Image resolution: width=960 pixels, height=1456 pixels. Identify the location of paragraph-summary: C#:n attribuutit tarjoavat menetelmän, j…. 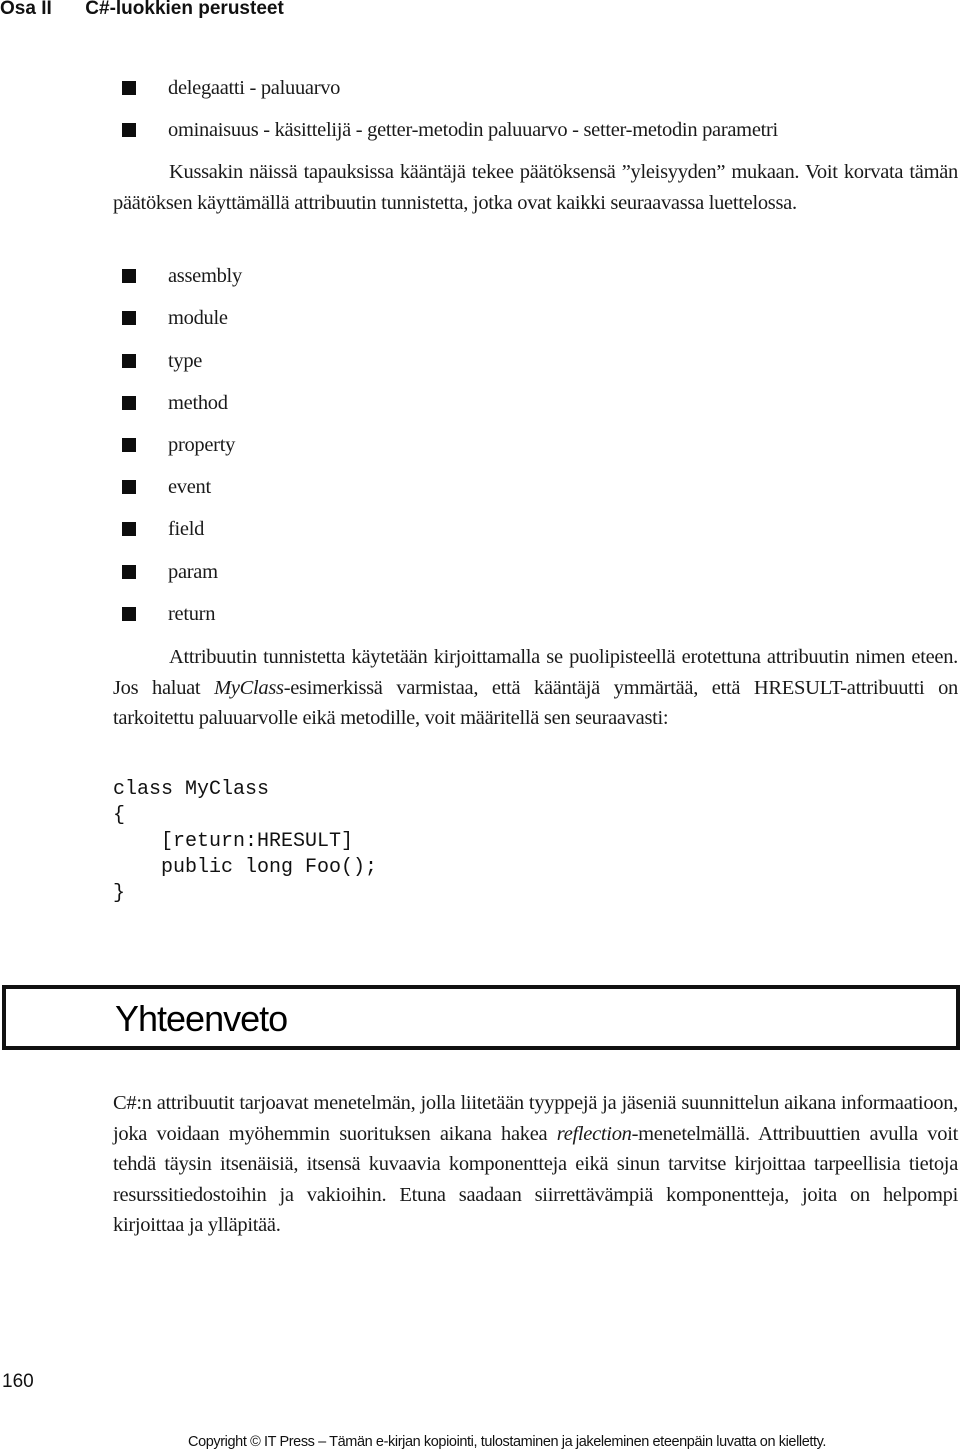
(535, 1164).